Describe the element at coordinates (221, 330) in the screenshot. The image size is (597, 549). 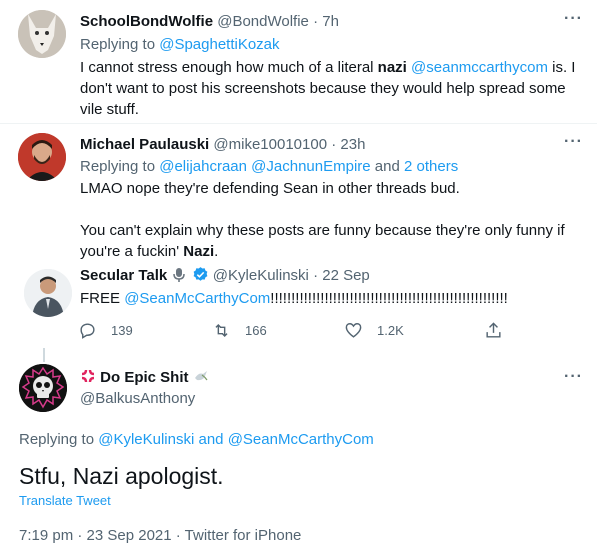
I see `retweet-icon` at that location.